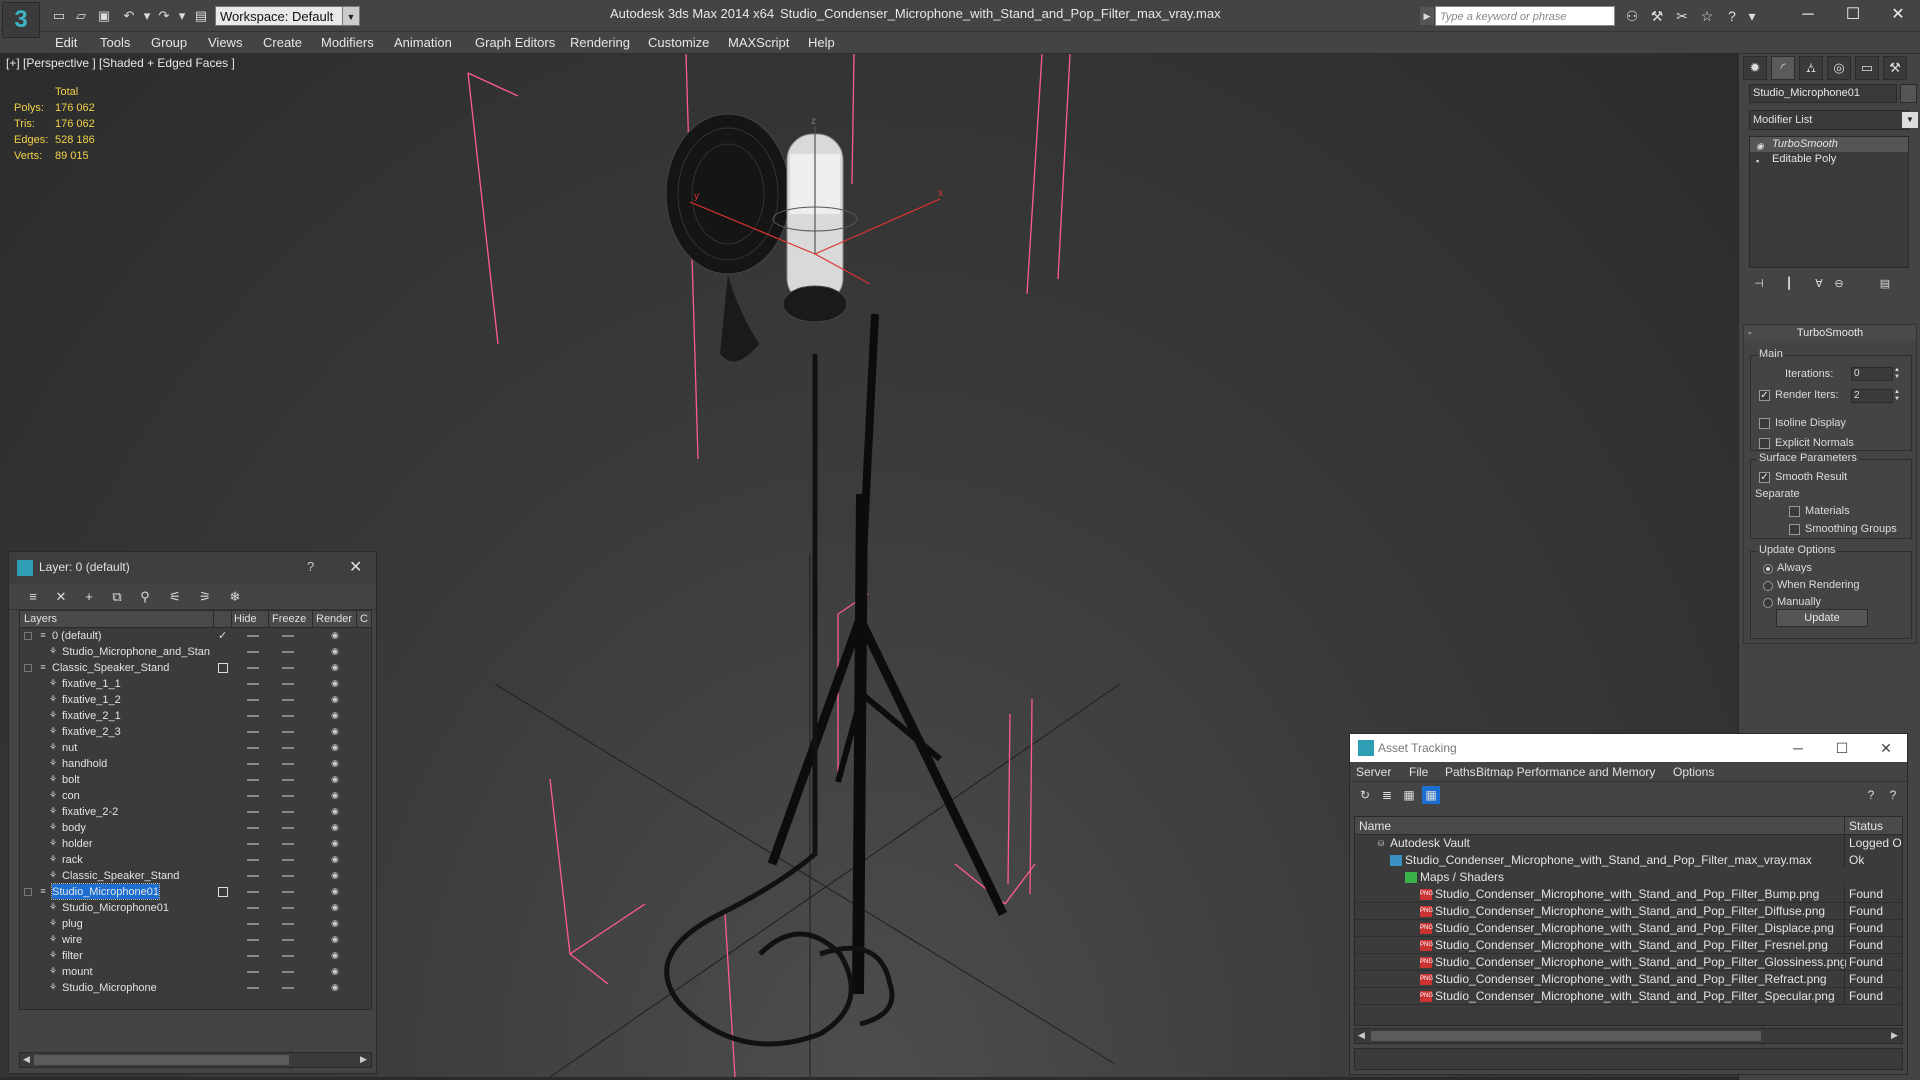 This screenshot has width=1920, height=1080. What do you see at coordinates (195, 860) in the screenshot?
I see `layer-object-row: ⚘ rack ◉` at bounding box center [195, 860].